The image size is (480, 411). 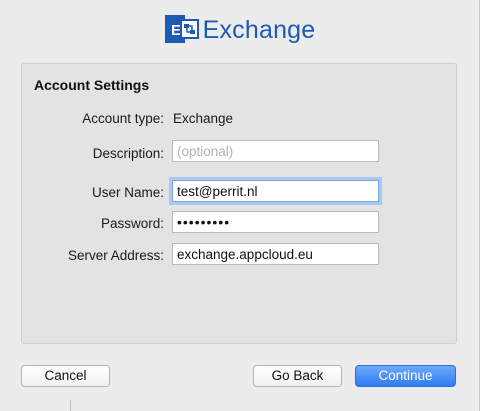 What do you see at coordinates (65, 376) in the screenshot?
I see `cancel-button: Cancel` at bounding box center [65, 376].